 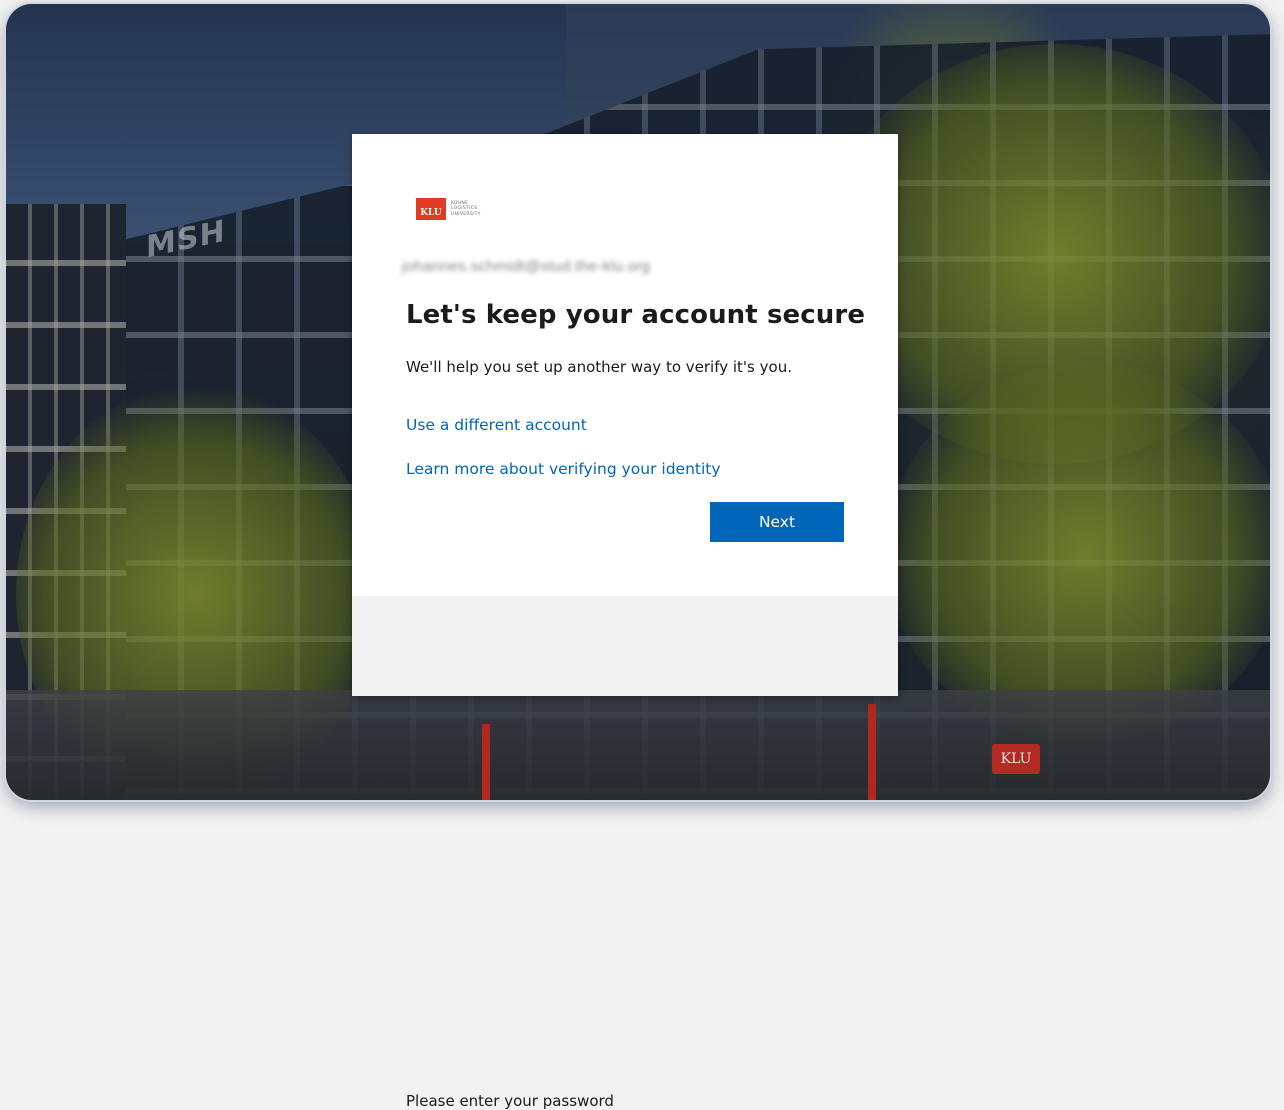 What do you see at coordinates (526, 266) in the screenshot?
I see `account-email: johannes.schmidt@stud.the-klu.org` at bounding box center [526, 266].